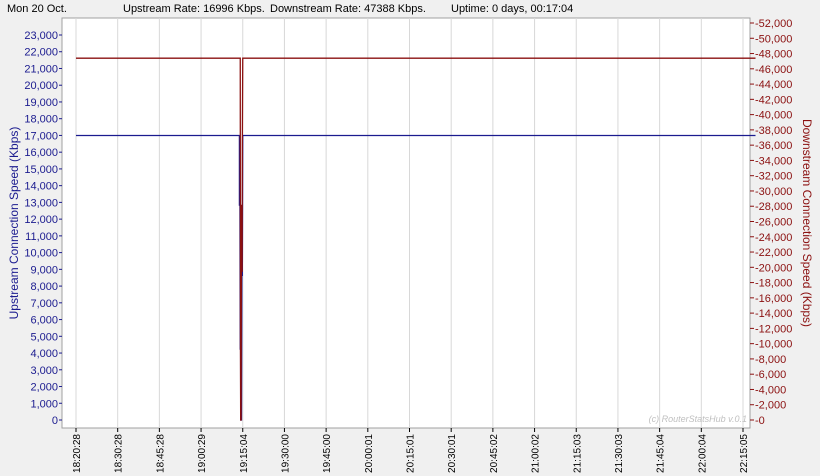 The image size is (820, 476). I want to click on y-right-tick-label: -26,000, so click(773, 223).